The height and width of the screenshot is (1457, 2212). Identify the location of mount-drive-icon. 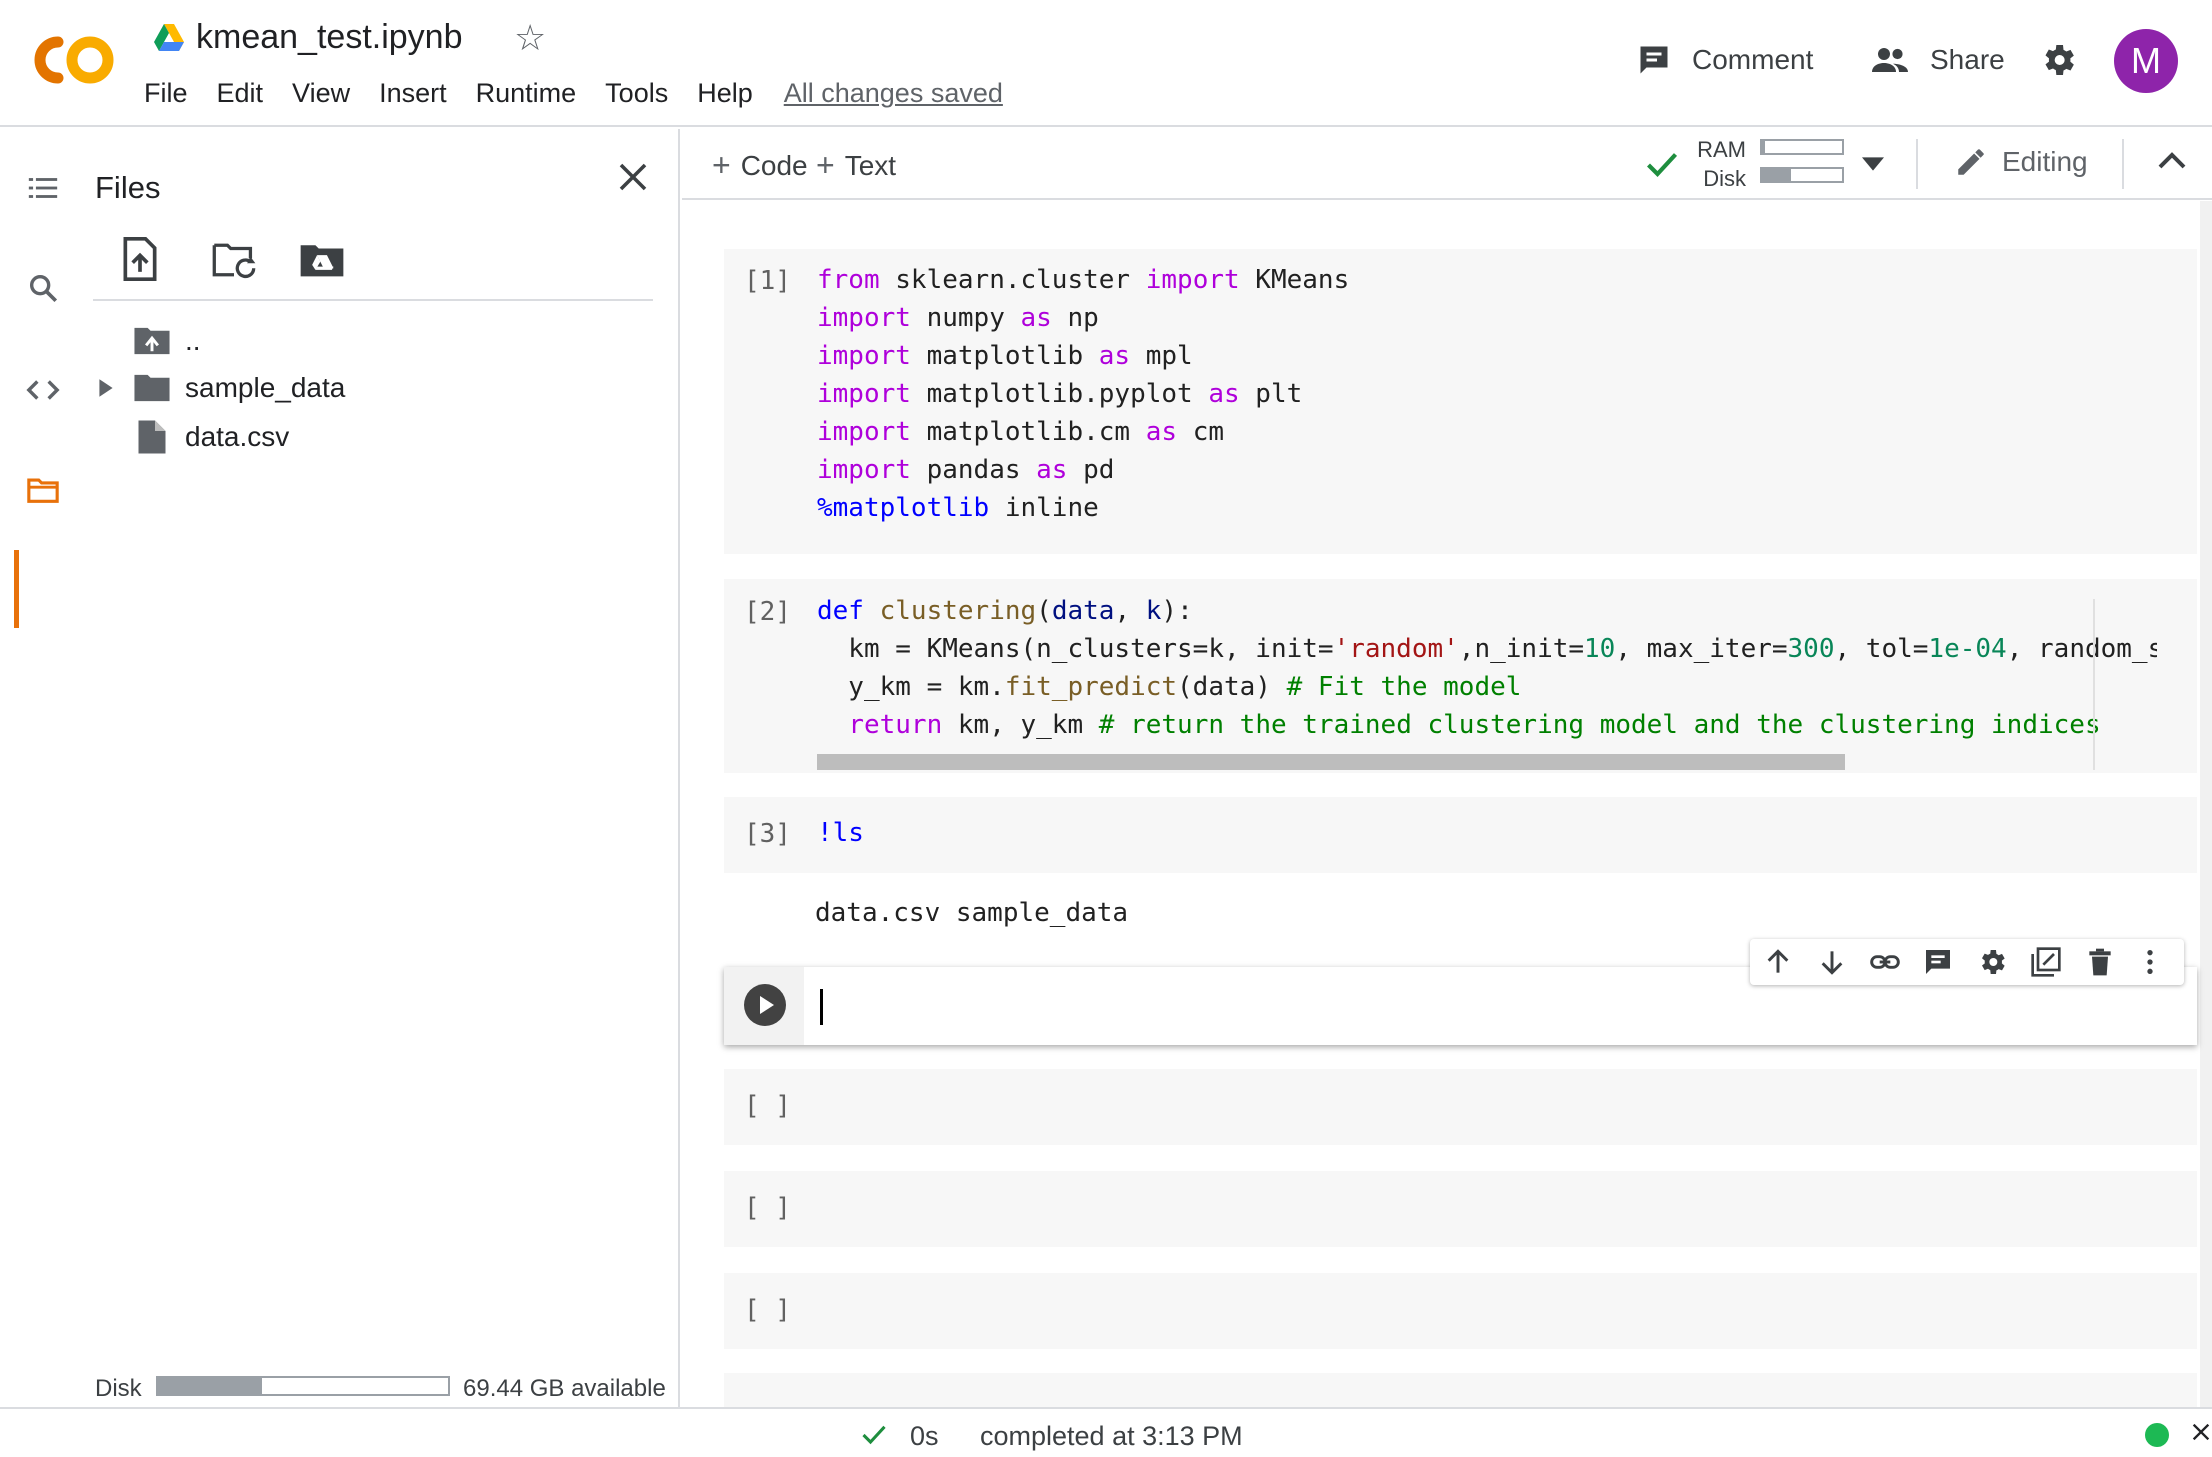
(322, 261).